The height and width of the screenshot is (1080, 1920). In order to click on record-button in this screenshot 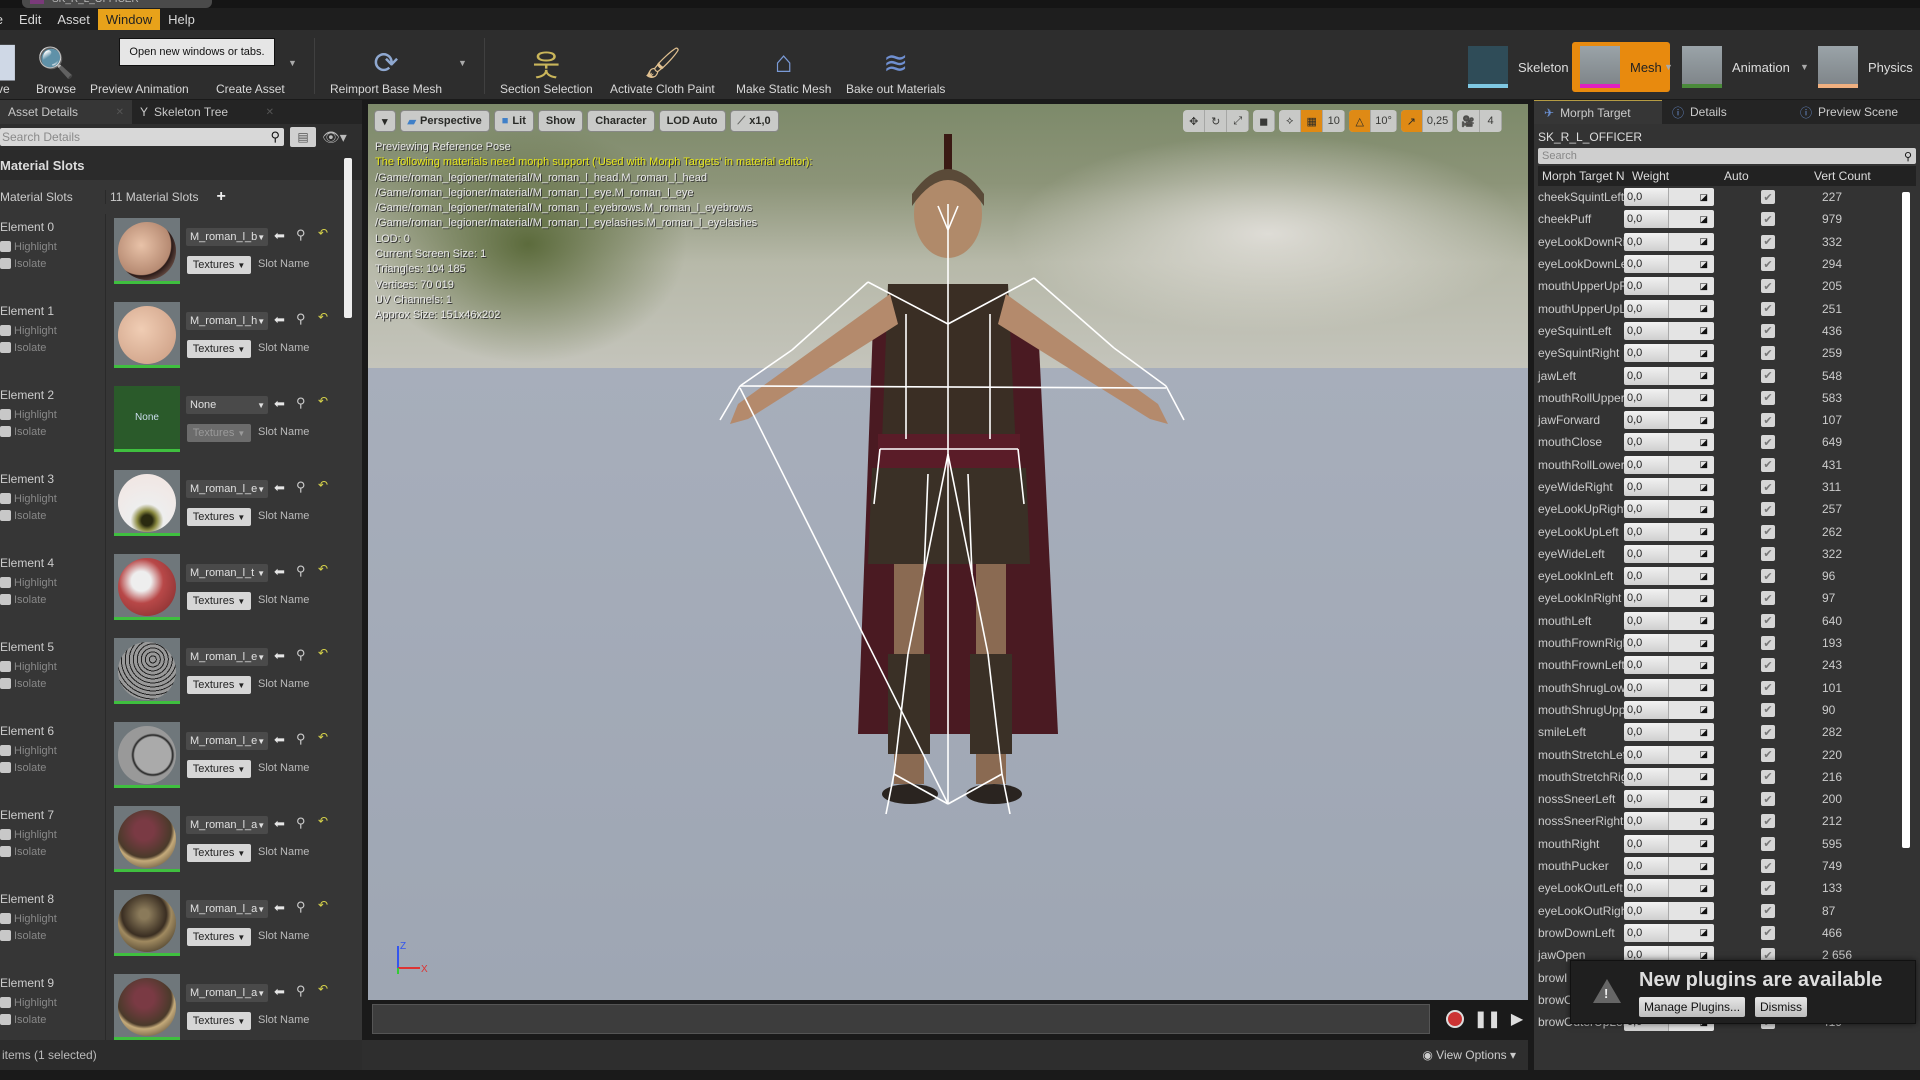, I will do `click(1455, 1019)`.